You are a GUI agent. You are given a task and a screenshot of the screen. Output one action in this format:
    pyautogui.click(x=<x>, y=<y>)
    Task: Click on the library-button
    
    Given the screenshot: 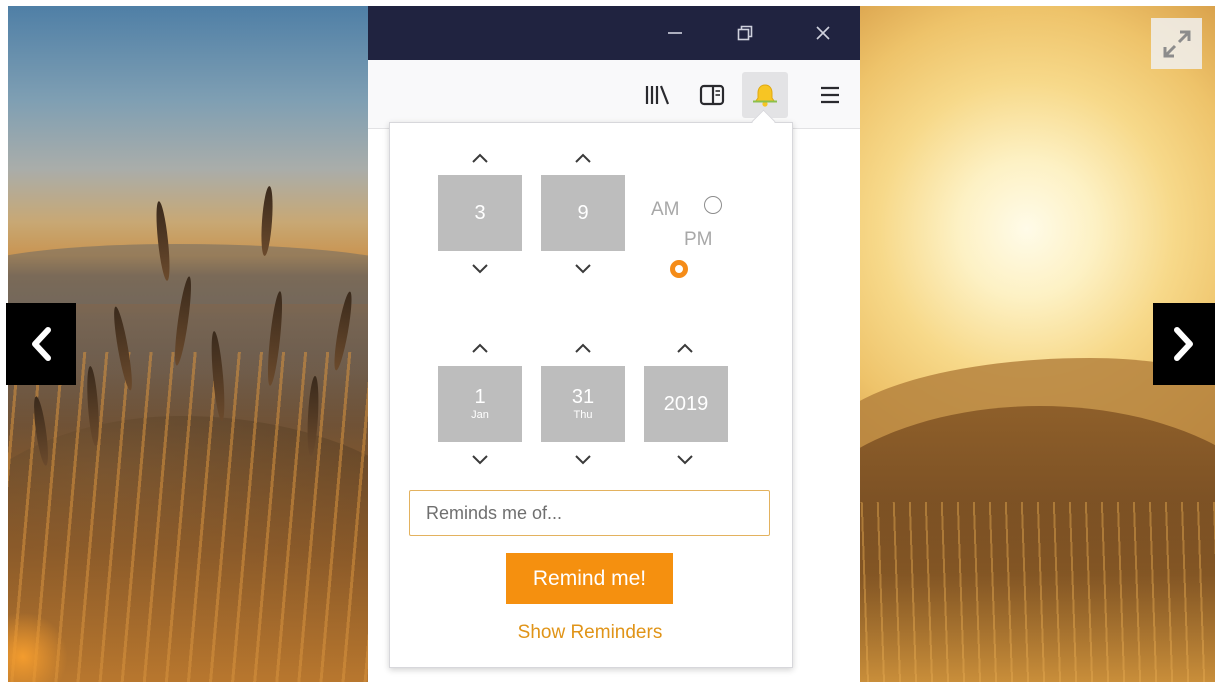 What is the action you would take?
    pyautogui.click(x=657, y=95)
    